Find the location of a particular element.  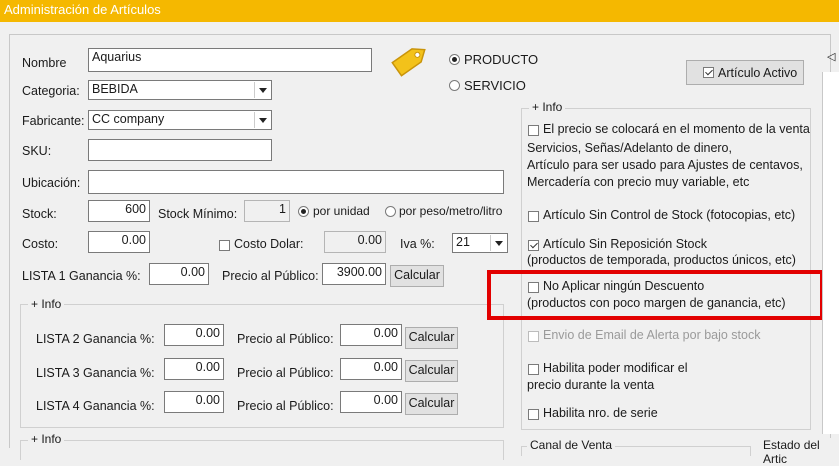

costo-dolar-input: 0.00 is located at coordinates (355, 242).